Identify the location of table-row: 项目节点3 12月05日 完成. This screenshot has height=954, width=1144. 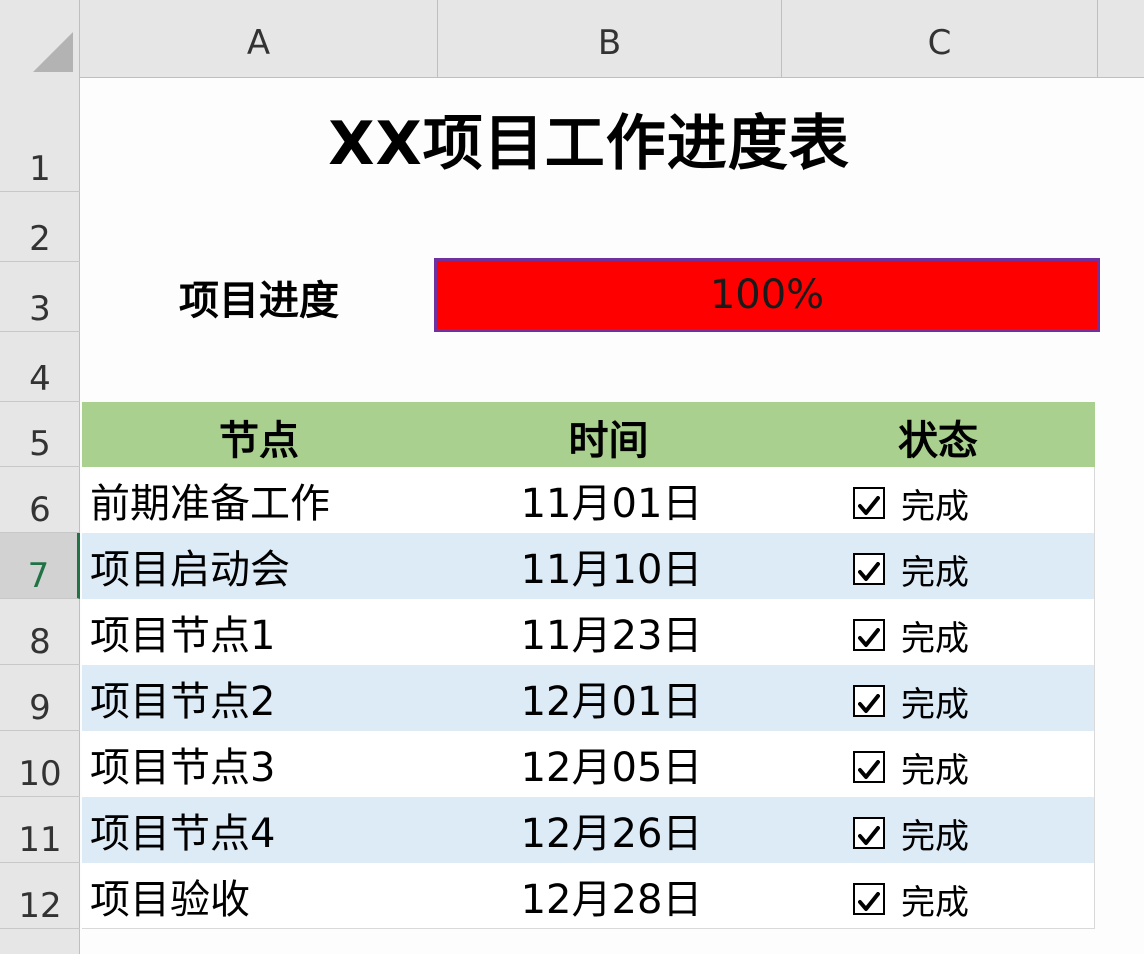
(588, 764).